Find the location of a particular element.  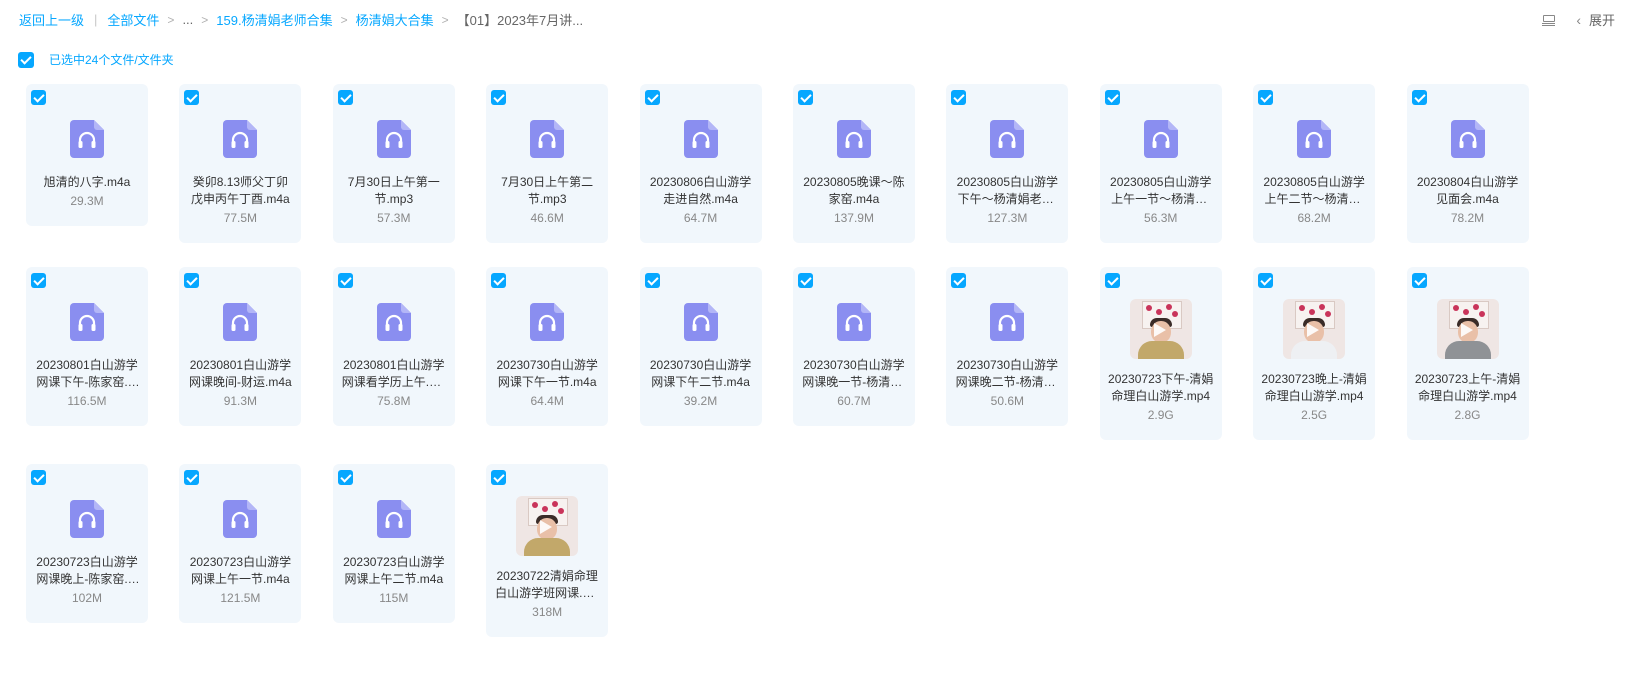

file-card: 20230730白山游学网课晚一节-杨清娟.m4a 60.7M is located at coordinates (853, 346).